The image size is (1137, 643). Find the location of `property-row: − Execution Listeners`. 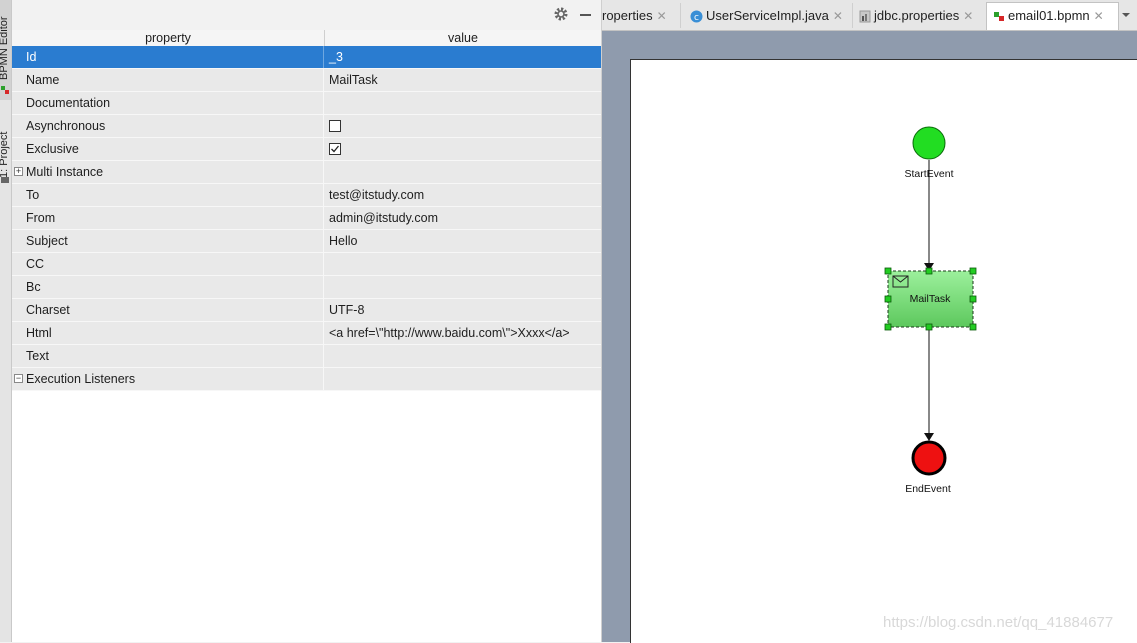

property-row: − Execution Listeners is located at coordinates (306, 379).